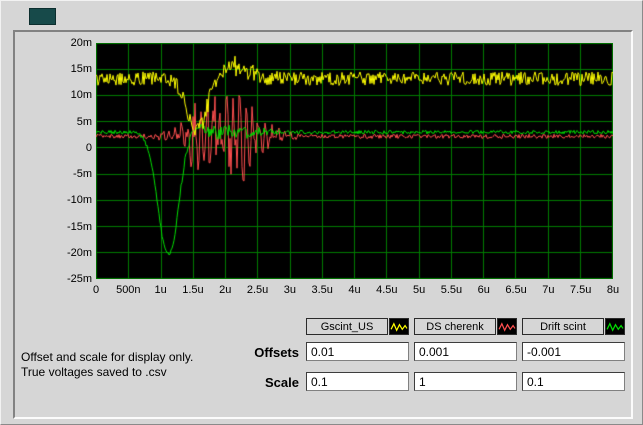  Describe the element at coordinates (79, 279) in the screenshot. I see `y-tick-label: -25m` at that location.